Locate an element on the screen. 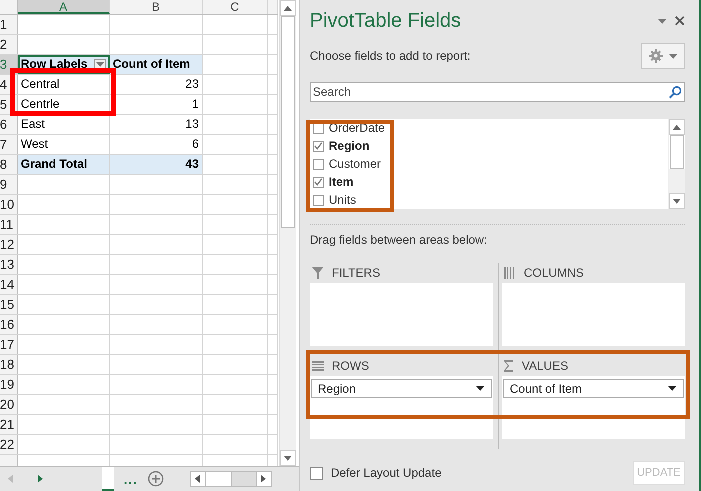  area-field-dropdown: Region is located at coordinates (401, 388).